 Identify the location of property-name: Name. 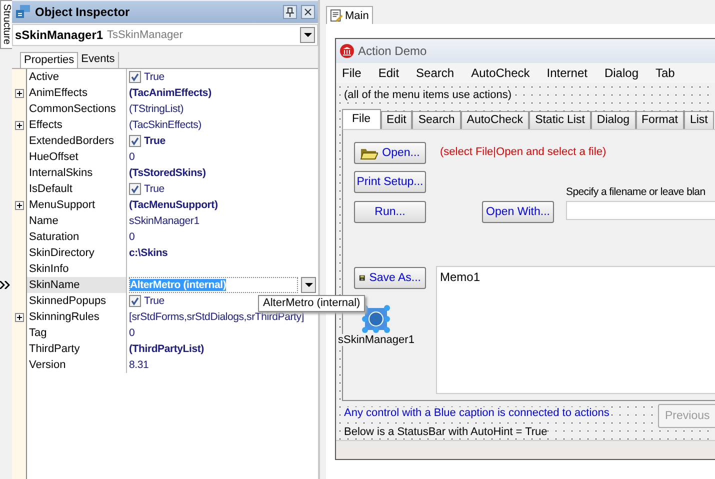
(77, 221).